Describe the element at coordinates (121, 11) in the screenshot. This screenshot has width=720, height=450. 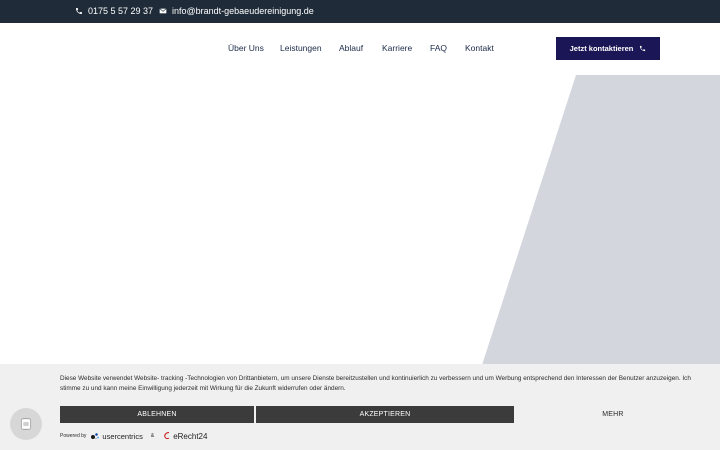
I see `phone-number: 0175 5 57 29 37` at that location.